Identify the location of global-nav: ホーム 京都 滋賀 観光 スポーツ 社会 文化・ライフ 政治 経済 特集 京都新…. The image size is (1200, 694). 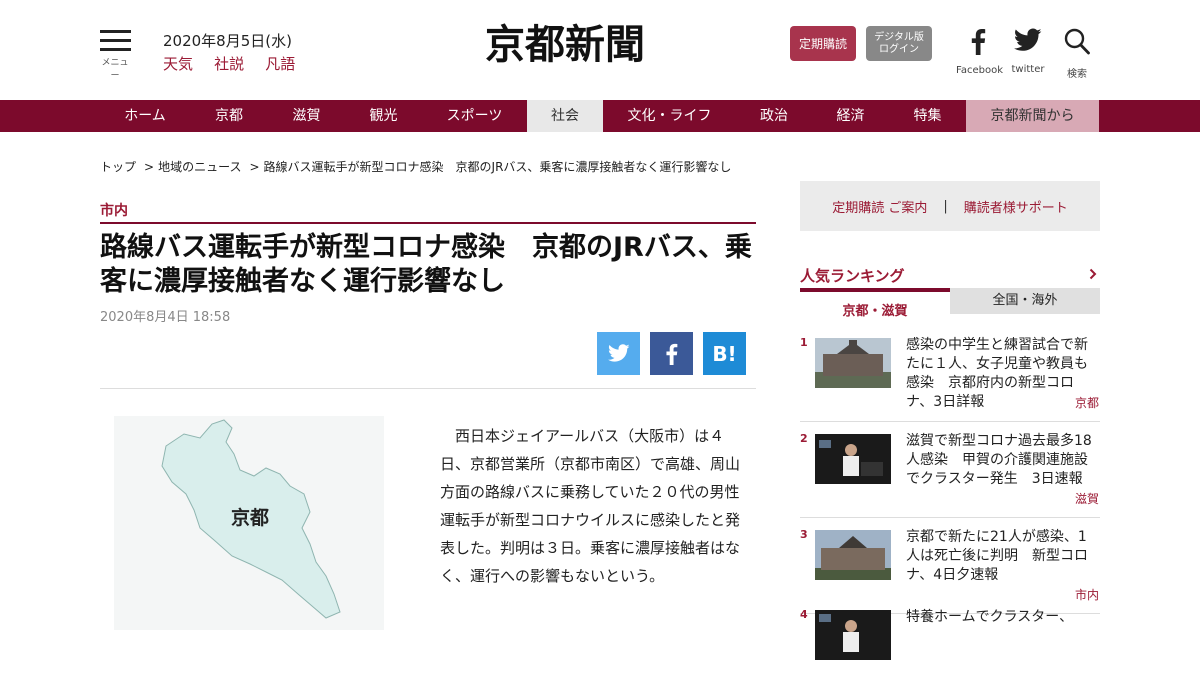
(600, 116).